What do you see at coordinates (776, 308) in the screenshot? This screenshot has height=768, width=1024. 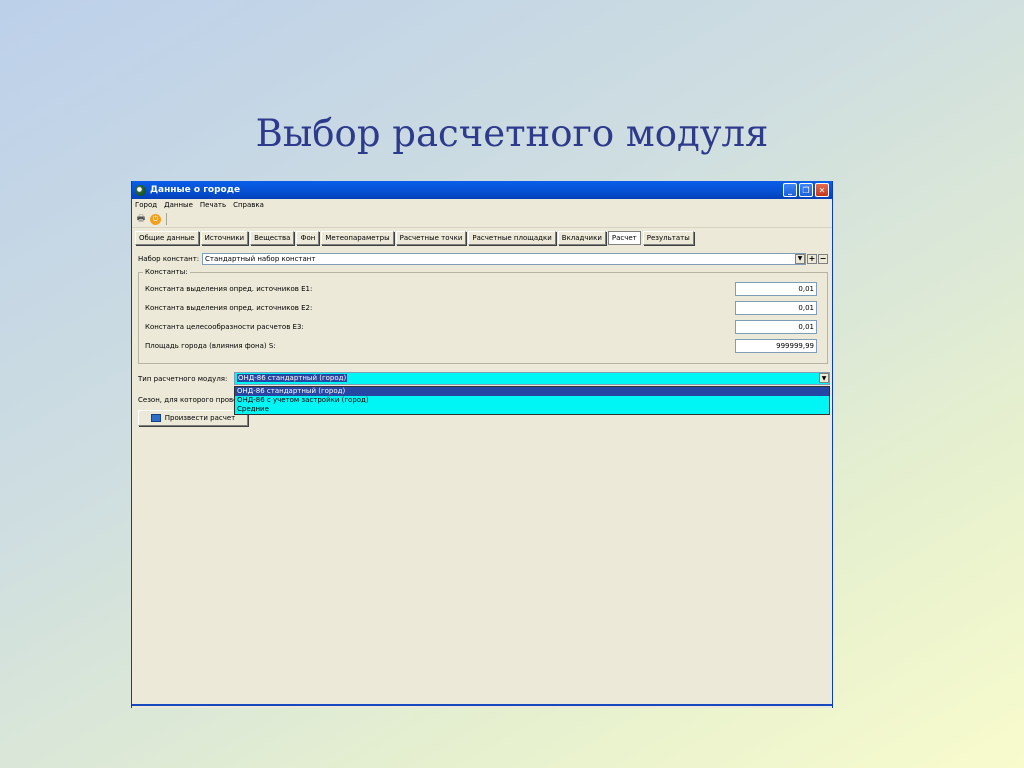 I see `constant-e2-input: 0,01` at bounding box center [776, 308].